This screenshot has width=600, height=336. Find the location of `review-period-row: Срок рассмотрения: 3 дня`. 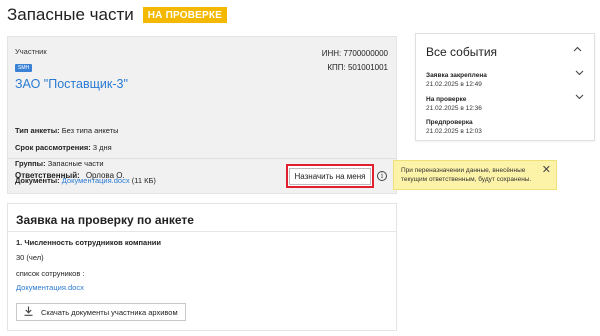

review-period-row: Срок рассмотрения: 3 дня is located at coordinates (85, 148).